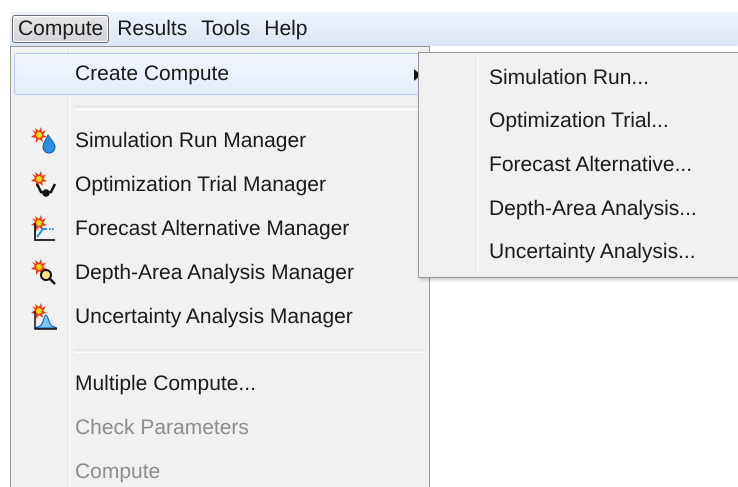 The height and width of the screenshot is (487, 738). What do you see at coordinates (286, 29) in the screenshot?
I see `menu-bar-item: Help` at bounding box center [286, 29].